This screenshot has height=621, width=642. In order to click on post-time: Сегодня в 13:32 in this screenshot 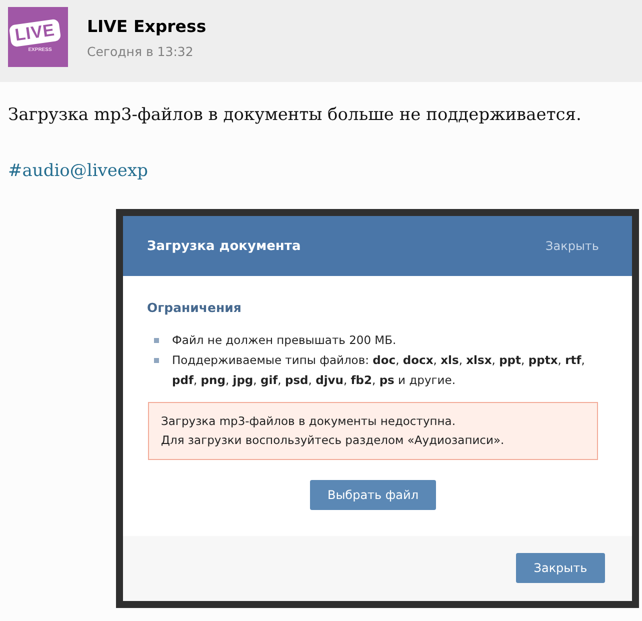, I will do `click(146, 52)`.